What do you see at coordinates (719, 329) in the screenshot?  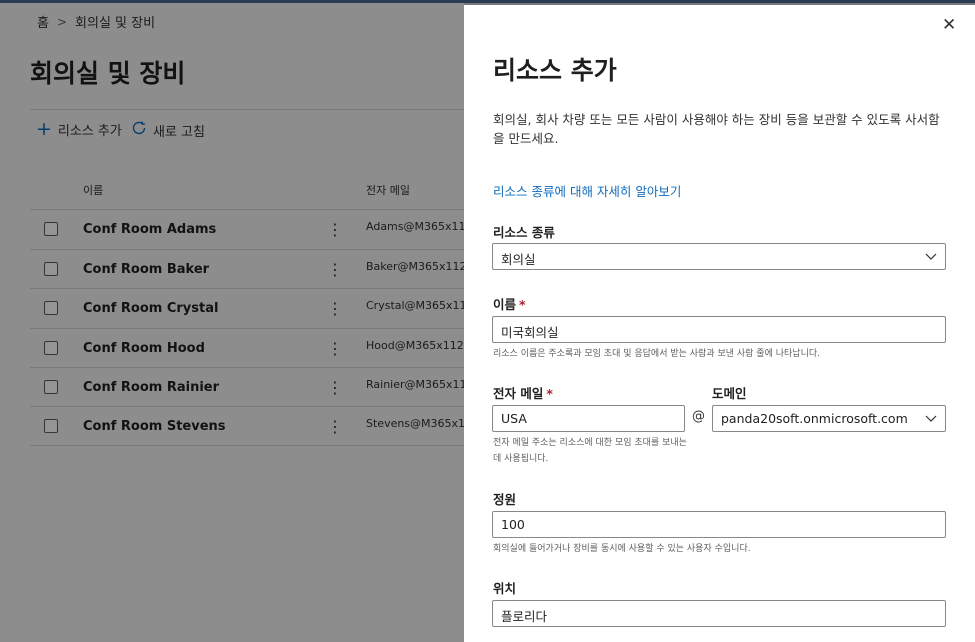 I see `name-input: 미국회의실` at bounding box center [719, 329].